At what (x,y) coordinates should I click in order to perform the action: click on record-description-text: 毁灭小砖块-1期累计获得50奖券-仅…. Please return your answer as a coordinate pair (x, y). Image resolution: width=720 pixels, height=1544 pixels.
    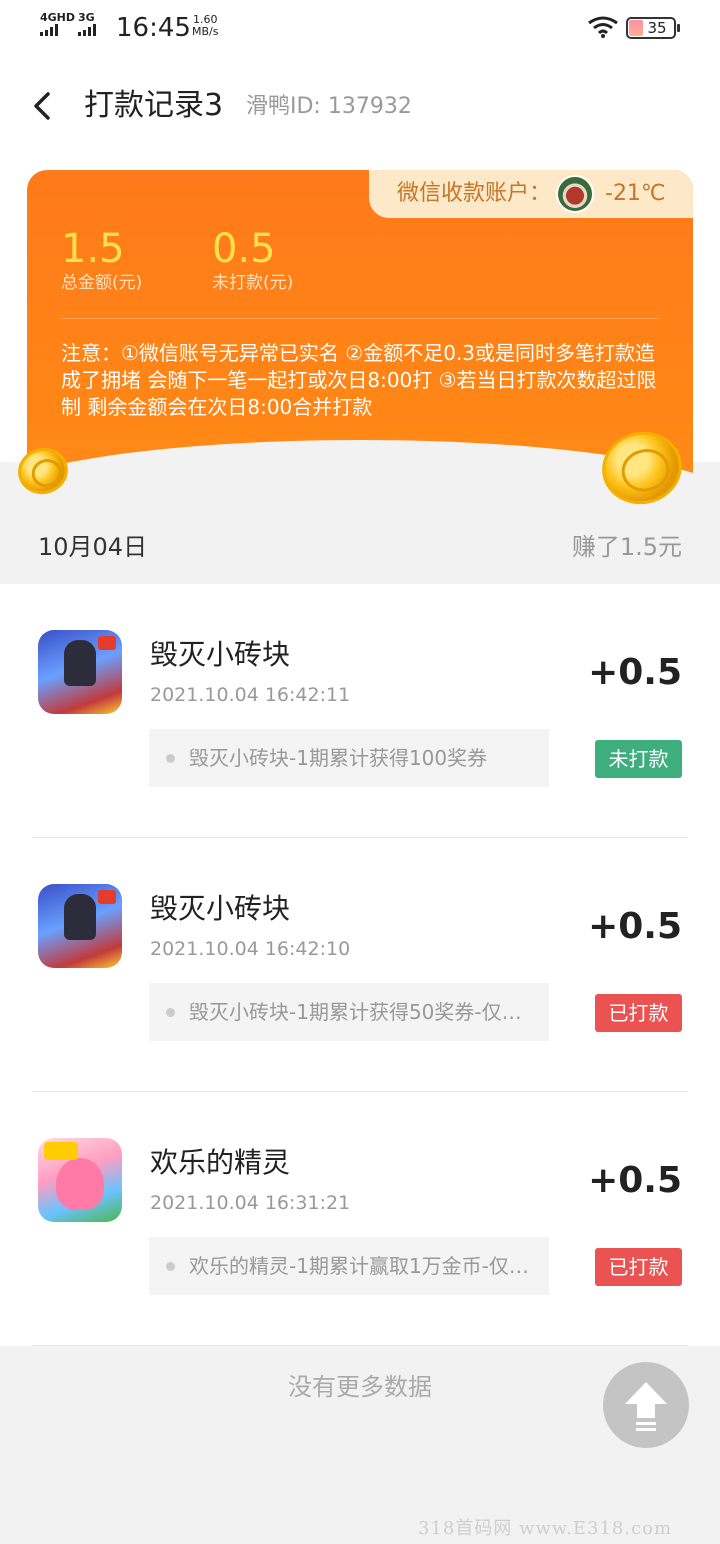
    Looking at the image, I should click on (355, 1012).